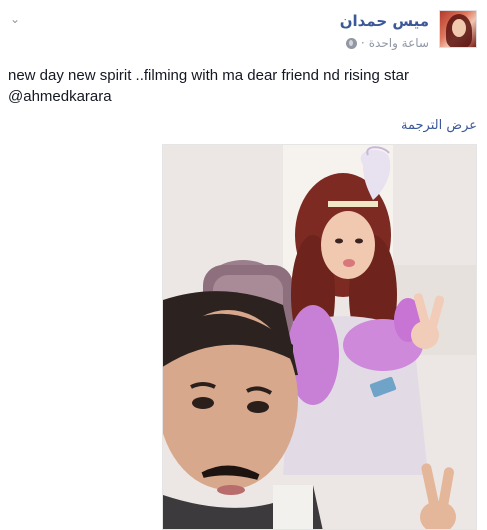  What do you see at coordinates (384, 21) in the screenshot?
I see `author-name: ميس حمدان` at bounding box center [384, 21].